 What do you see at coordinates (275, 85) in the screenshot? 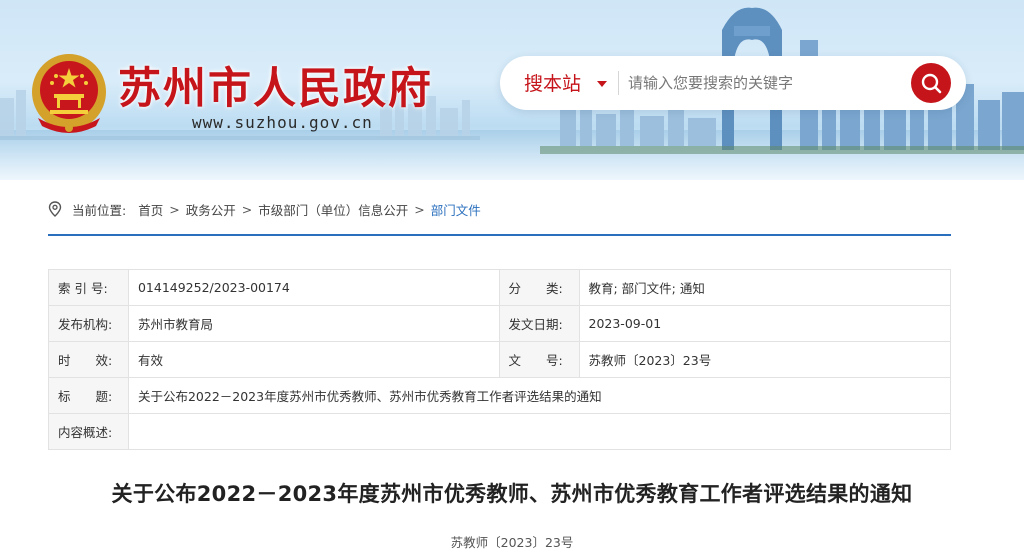
I see `site-title: 苏州市人民政府` at bounding box center [275, 85].